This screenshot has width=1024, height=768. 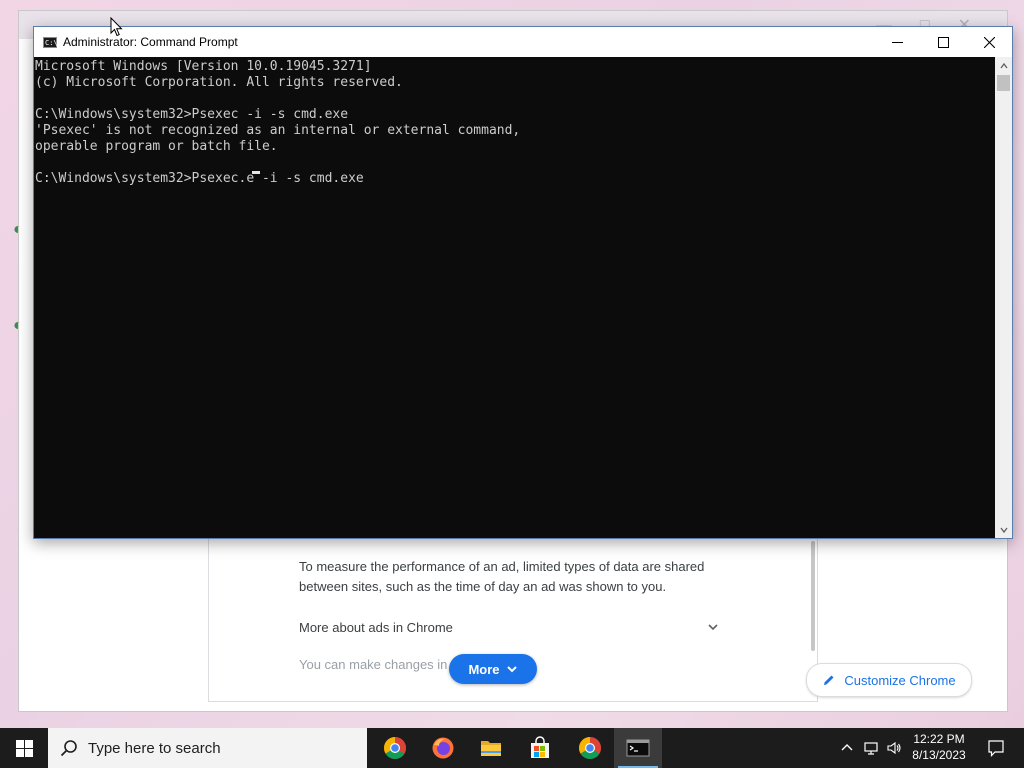 I want to click on taskbar-search-box: Type here to search, so click(x=207, y=748).